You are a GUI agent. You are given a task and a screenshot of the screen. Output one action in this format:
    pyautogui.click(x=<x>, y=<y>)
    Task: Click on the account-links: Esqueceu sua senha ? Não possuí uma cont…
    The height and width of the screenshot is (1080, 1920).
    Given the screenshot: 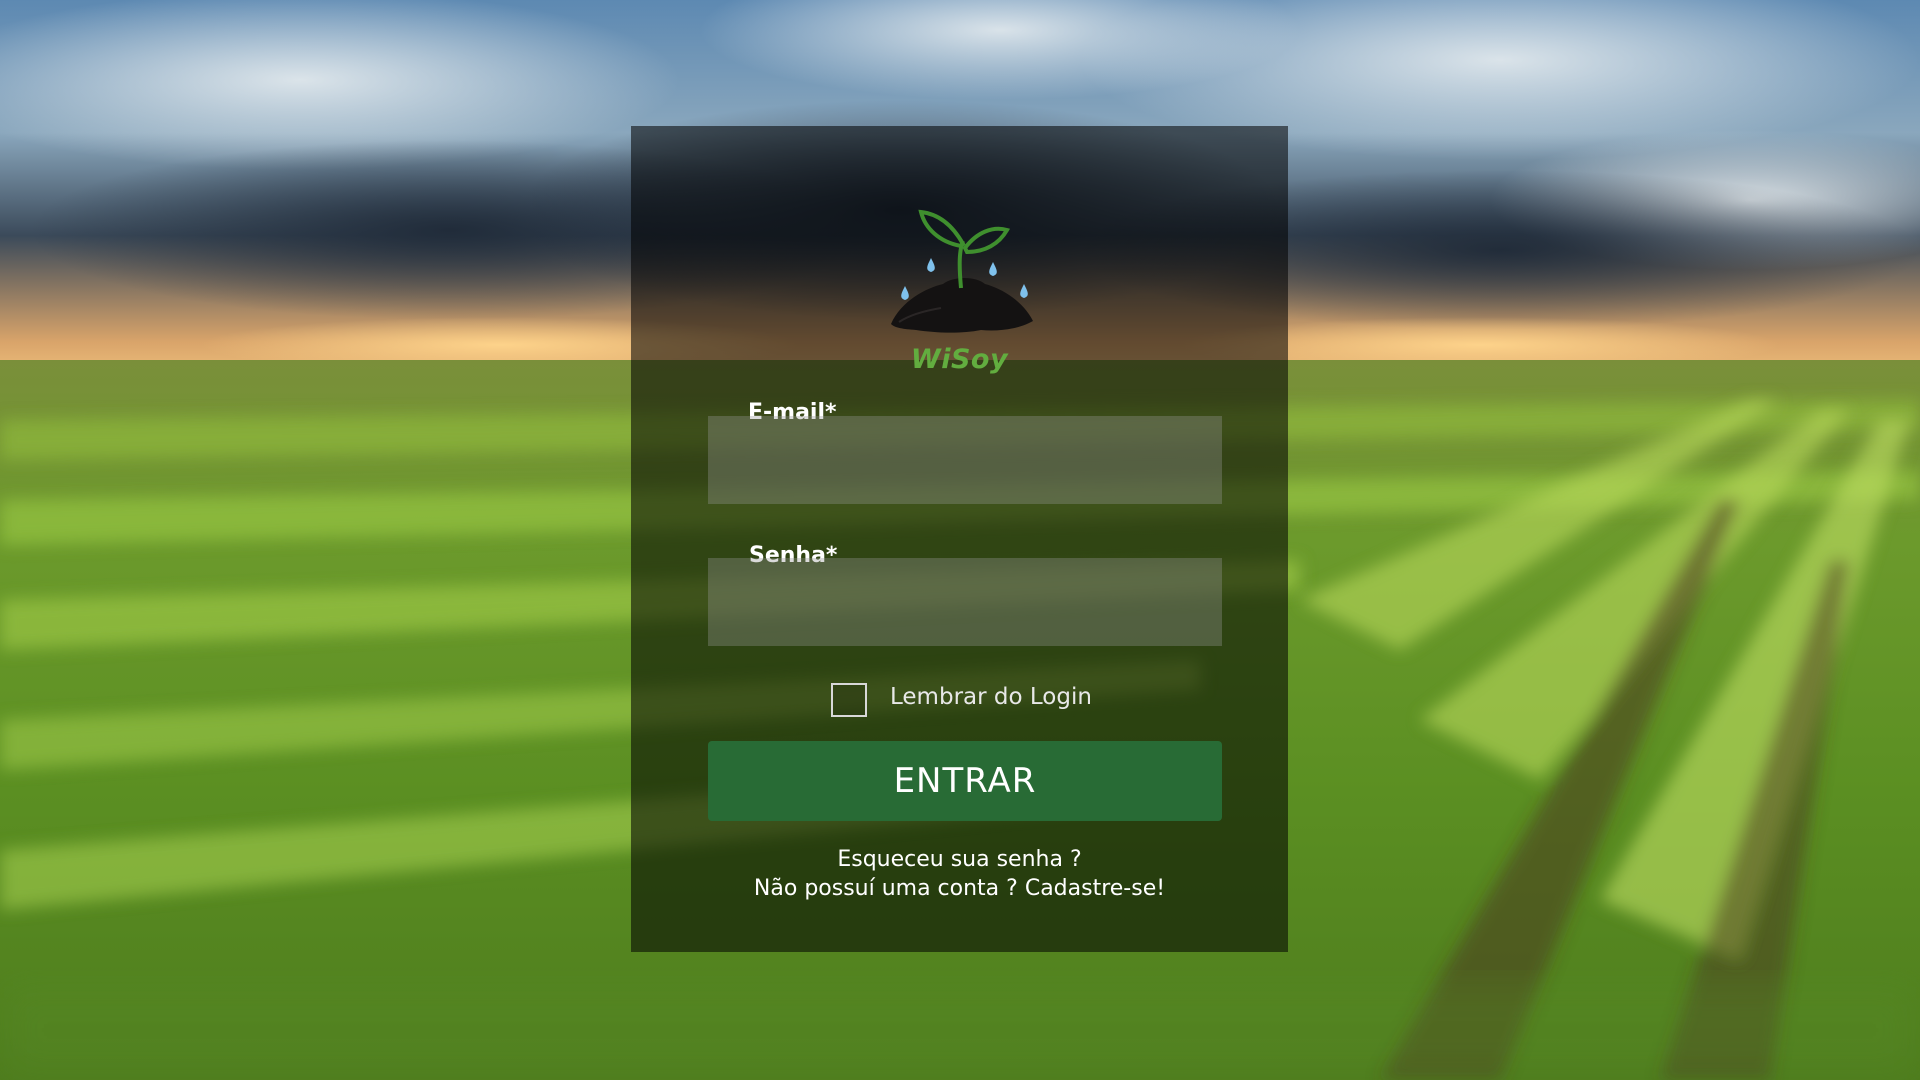 What is the action you would take?
    pyautogui.click(x=959, y=874)
    